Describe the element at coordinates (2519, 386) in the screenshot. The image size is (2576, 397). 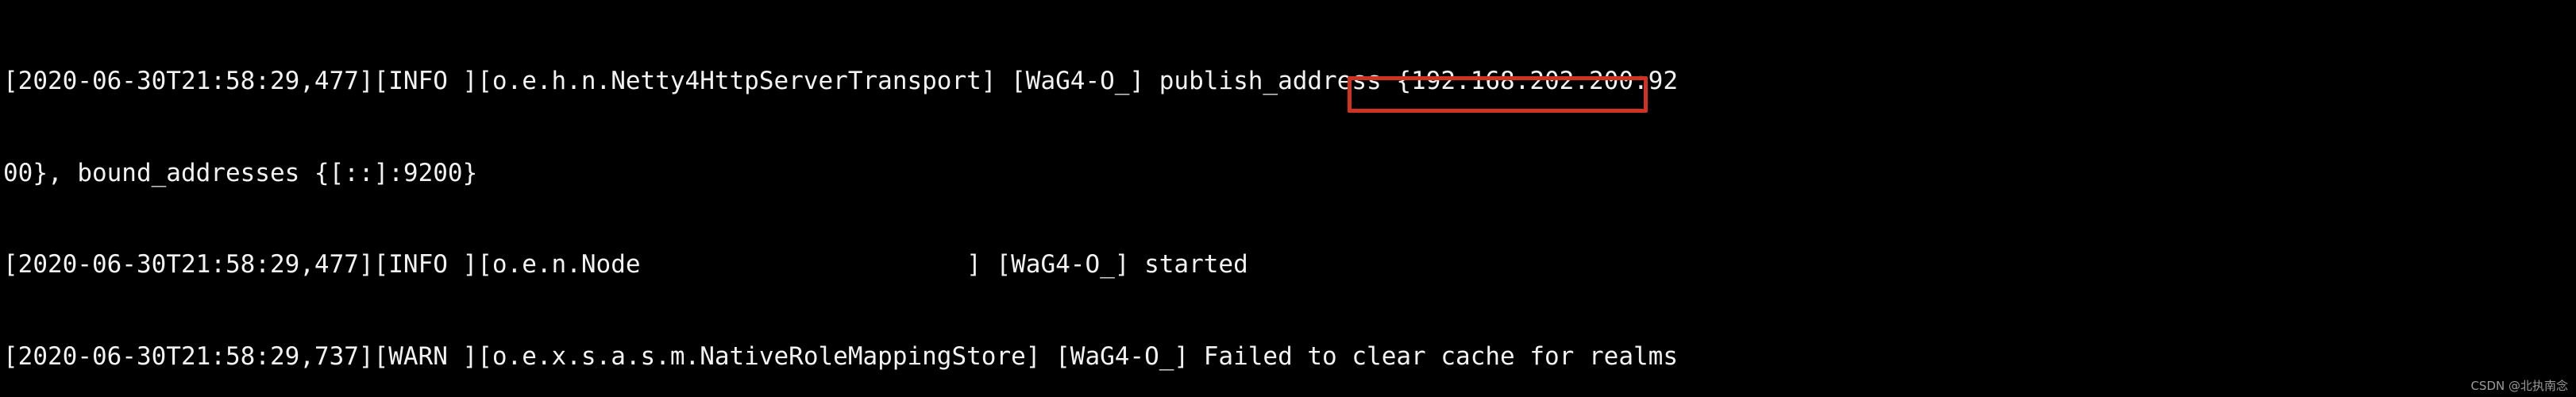
I see `watermark-label: CSDN @北执南念` at that location.